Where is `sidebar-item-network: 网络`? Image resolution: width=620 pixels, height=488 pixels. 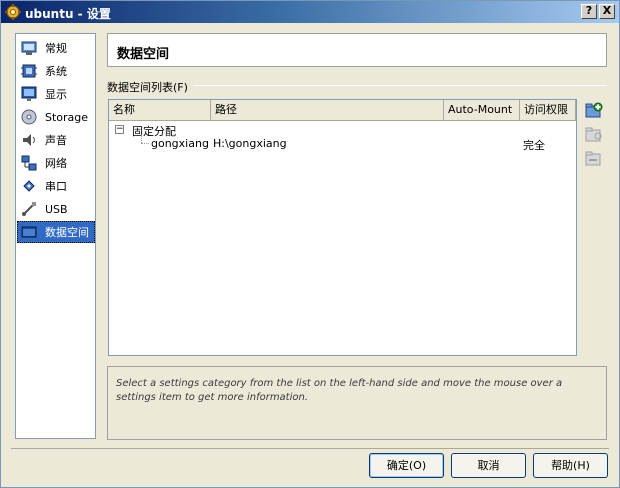
sidebar-item-network: 网络 is located at coordinates (56, 163).